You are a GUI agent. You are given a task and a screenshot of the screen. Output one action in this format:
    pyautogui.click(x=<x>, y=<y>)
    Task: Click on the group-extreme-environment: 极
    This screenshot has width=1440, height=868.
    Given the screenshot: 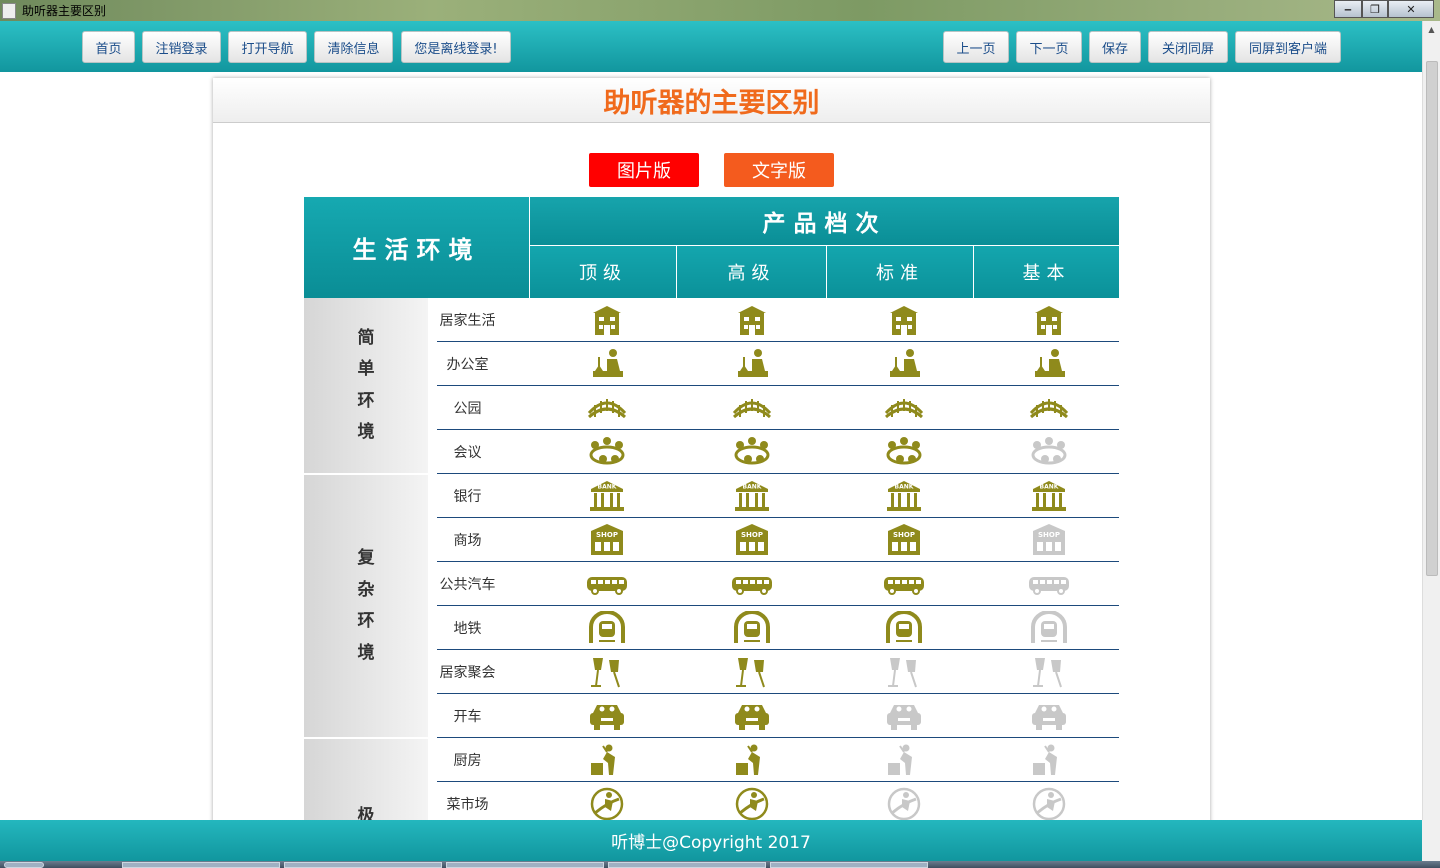 What is the action you would take?
    pyautogui.click(x=366, y=779)
    